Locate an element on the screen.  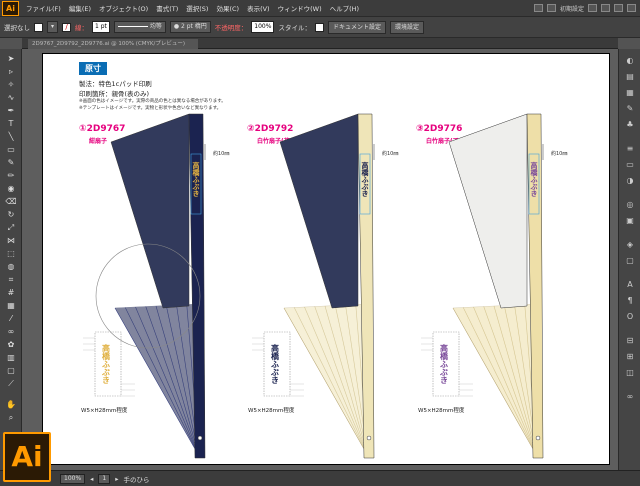
pathfinder-icon: ◫ is located at coordinates (630, 372).